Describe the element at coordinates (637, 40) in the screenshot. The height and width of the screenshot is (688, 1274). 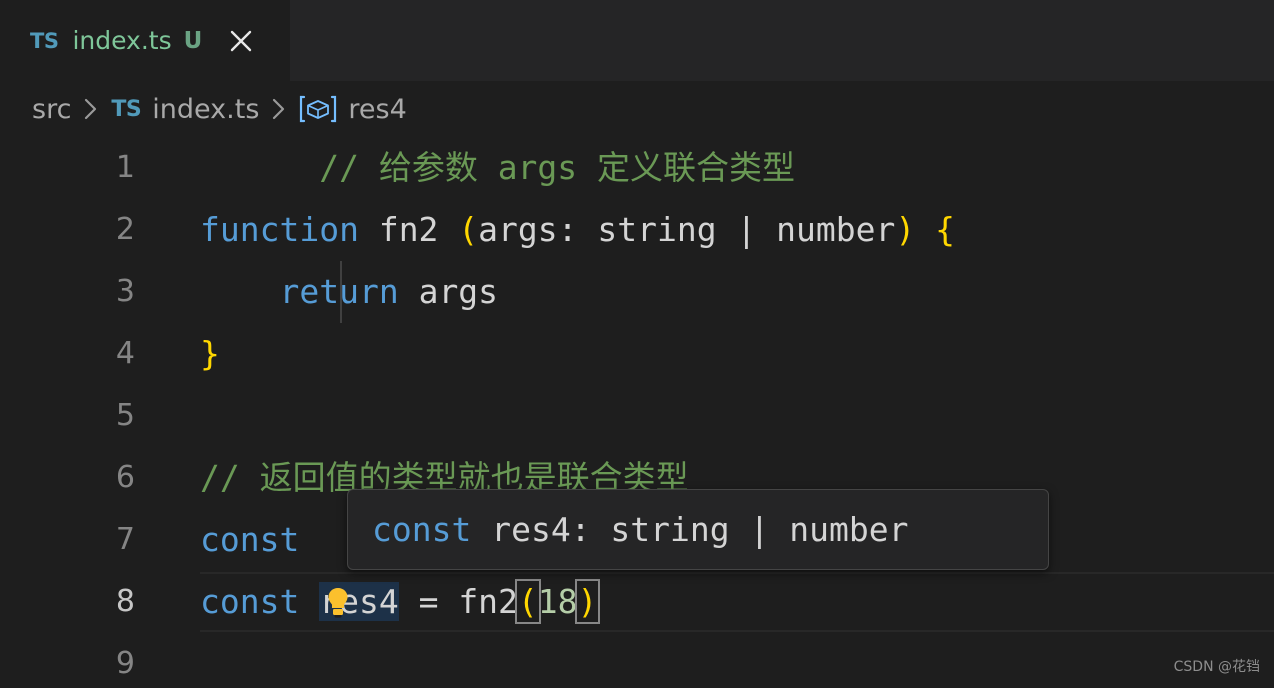
I see `editor-tab-bar: TS index.ts U` at that location.